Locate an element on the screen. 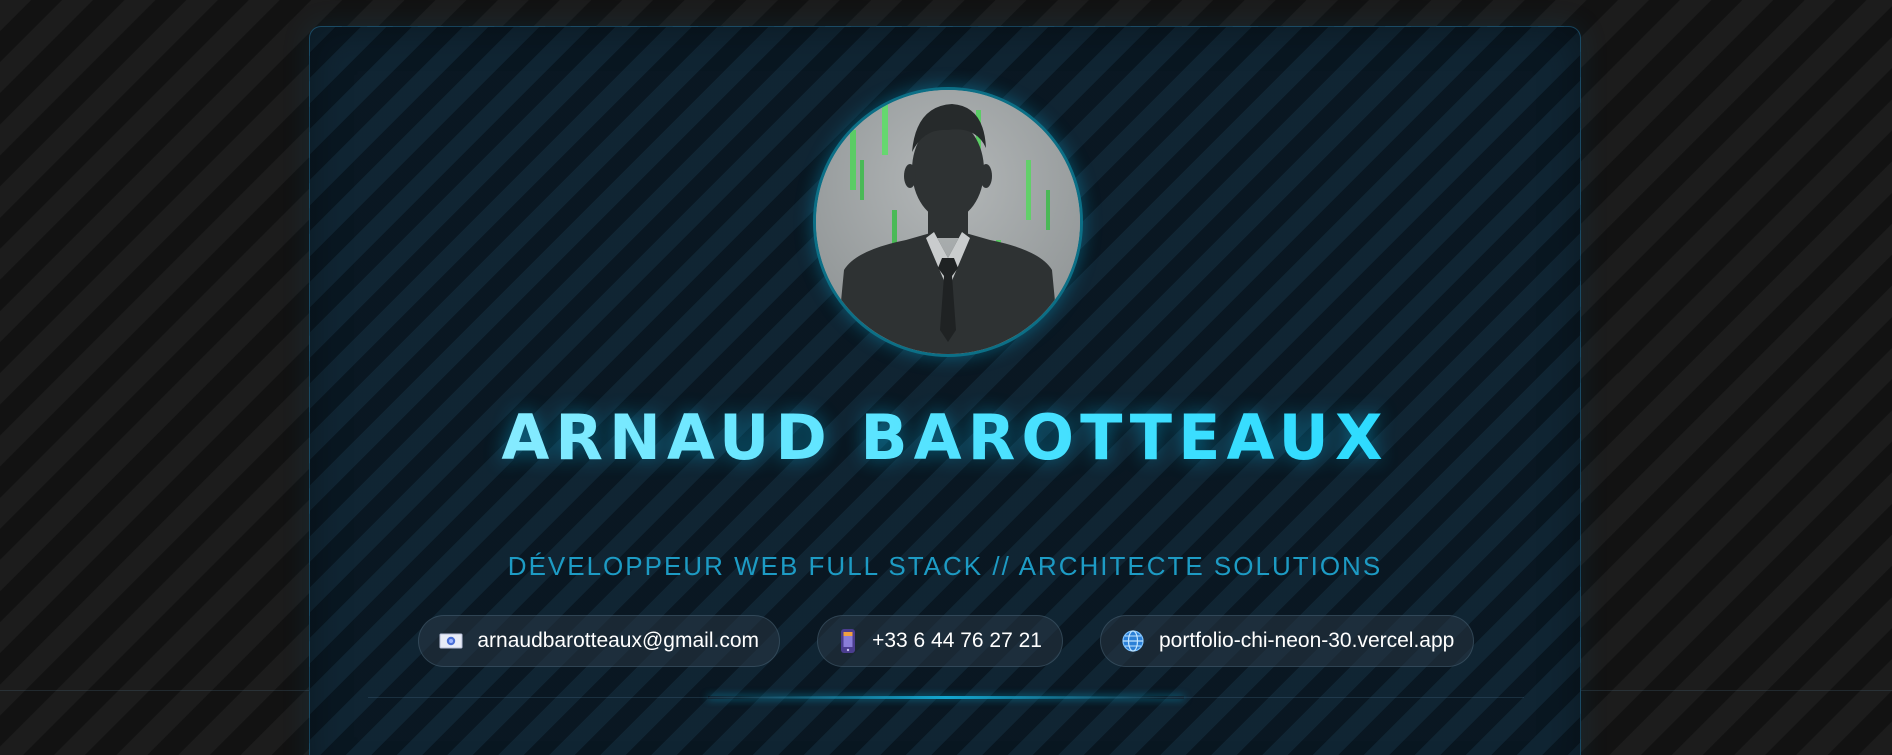  website-contact-link: portfolio-chi-neon-30.vercel.app is located at coordinates (1287, 641).